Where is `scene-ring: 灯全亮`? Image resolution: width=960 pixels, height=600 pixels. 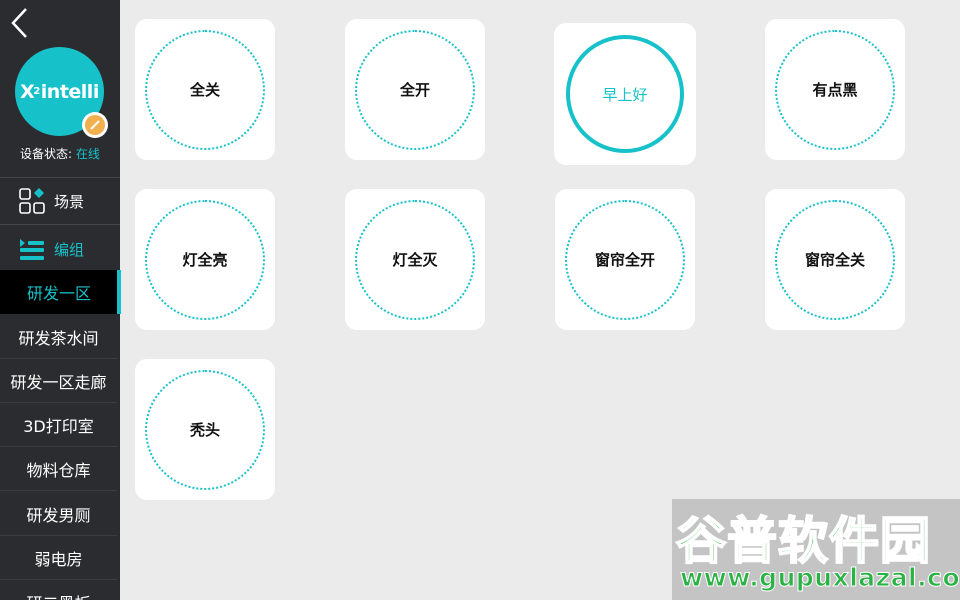
scene-ring: 灯全亮 is located at coordinates (205, 259).